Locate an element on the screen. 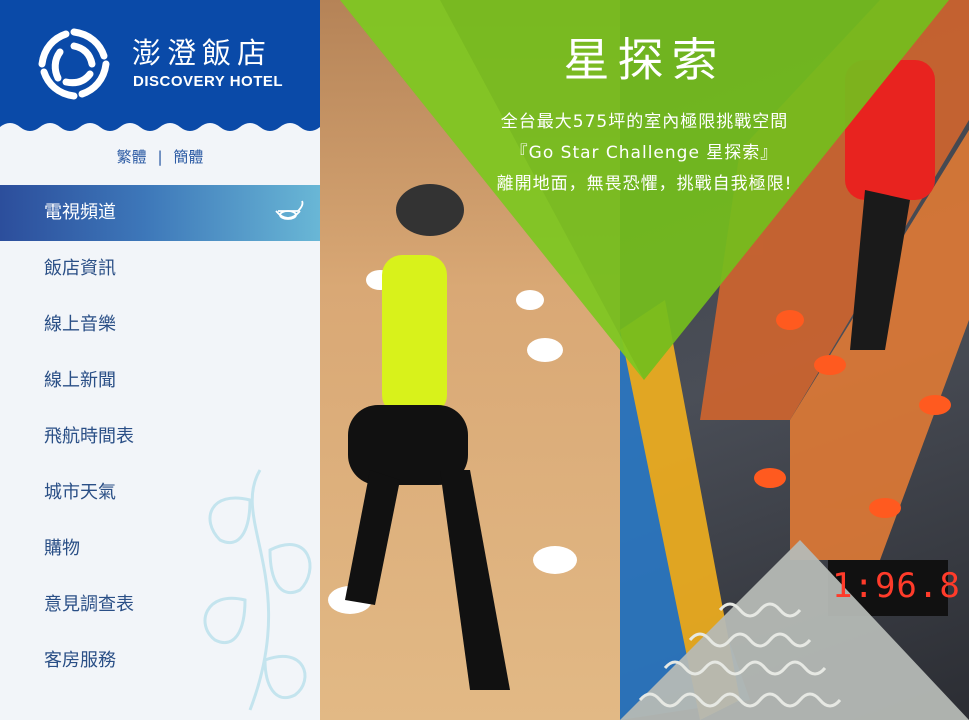 Image resolution: width=969 pixels, height=720 pixels. wave-divider is located at coordinates (160, 129).